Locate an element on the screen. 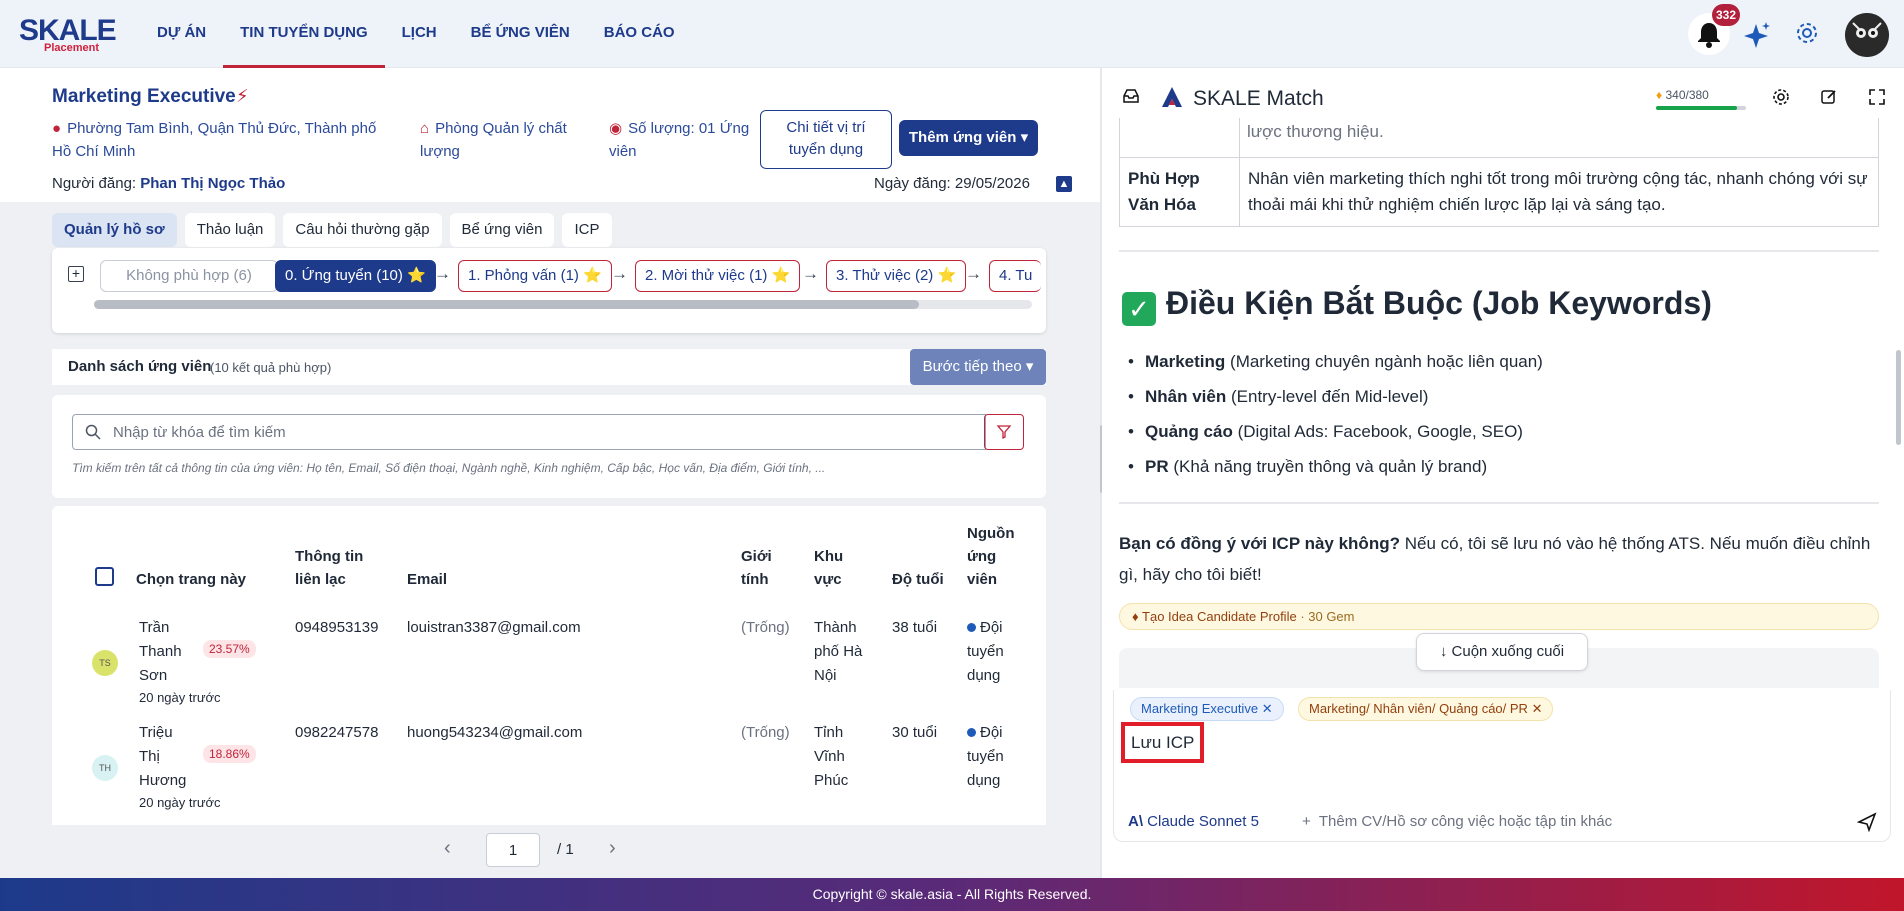 This screenshot has width=1904, height=911. job-department: ⌂ Phòng Quản lý chất lượng is located at coordinates (493, 140).